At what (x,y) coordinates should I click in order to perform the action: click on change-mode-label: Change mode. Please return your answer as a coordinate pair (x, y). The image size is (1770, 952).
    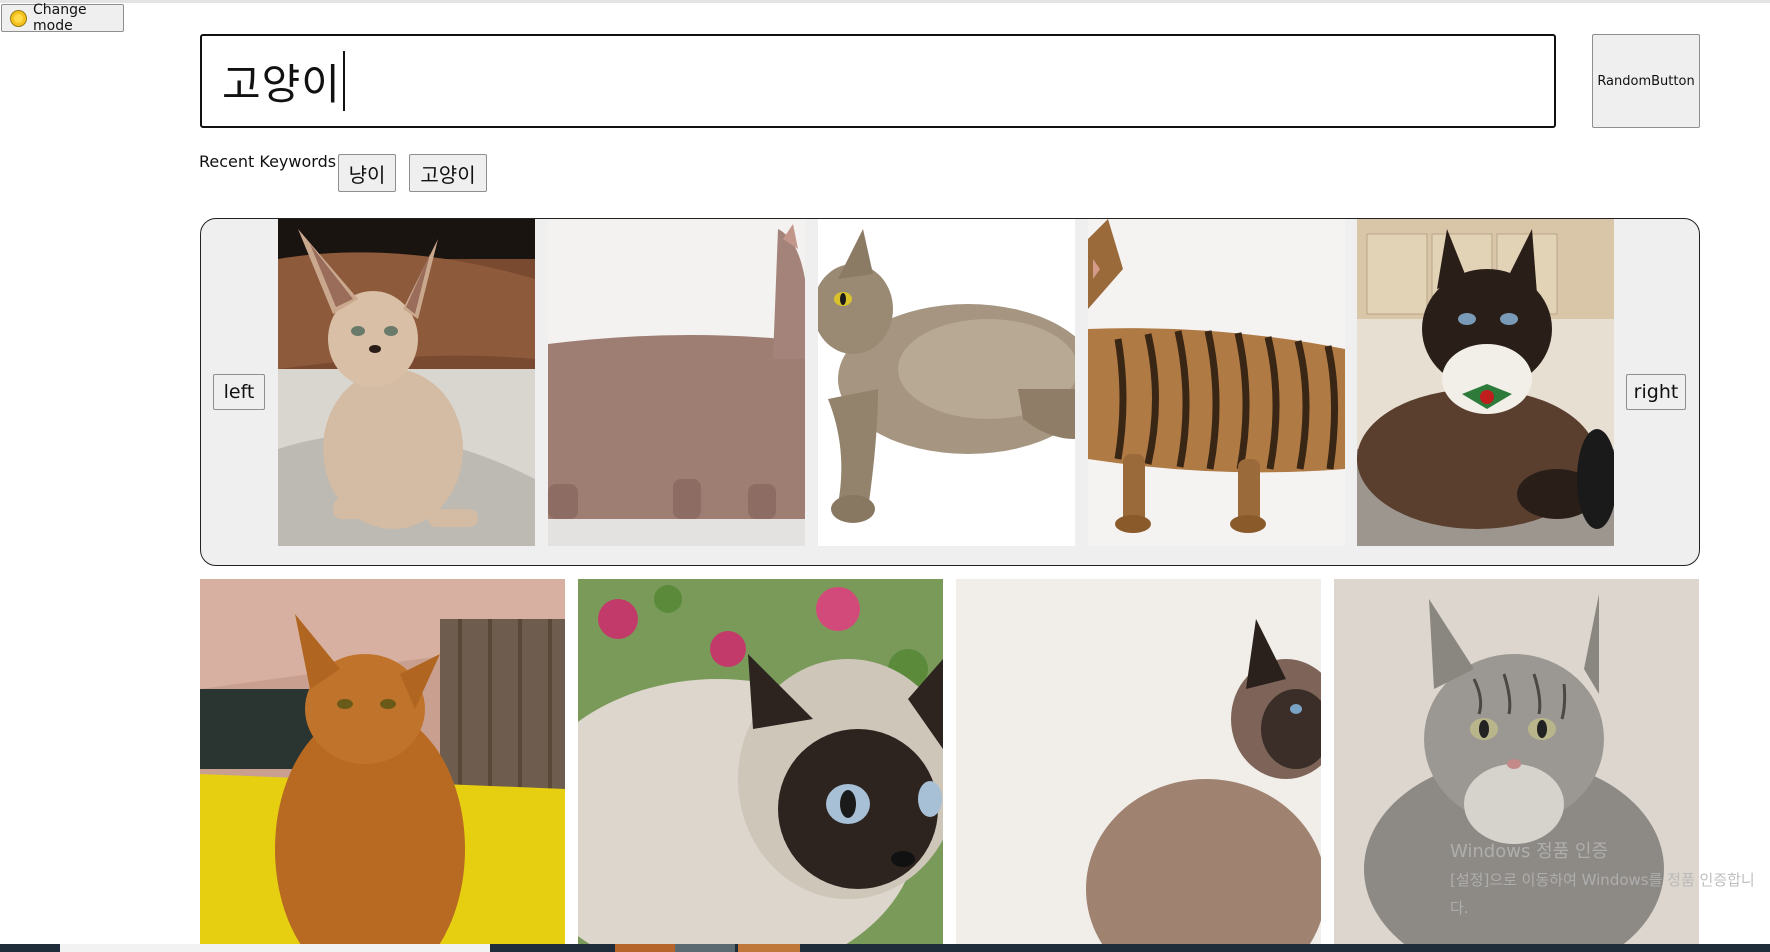
    Looking at the image, I should click on (60, 18).